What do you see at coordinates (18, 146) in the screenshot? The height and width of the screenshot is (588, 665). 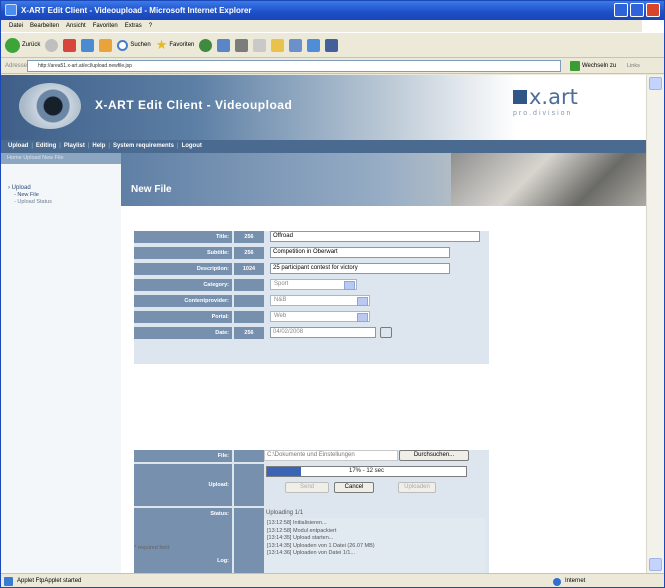 I see `nav-upload: Upload` at bounding box center [18, 146].